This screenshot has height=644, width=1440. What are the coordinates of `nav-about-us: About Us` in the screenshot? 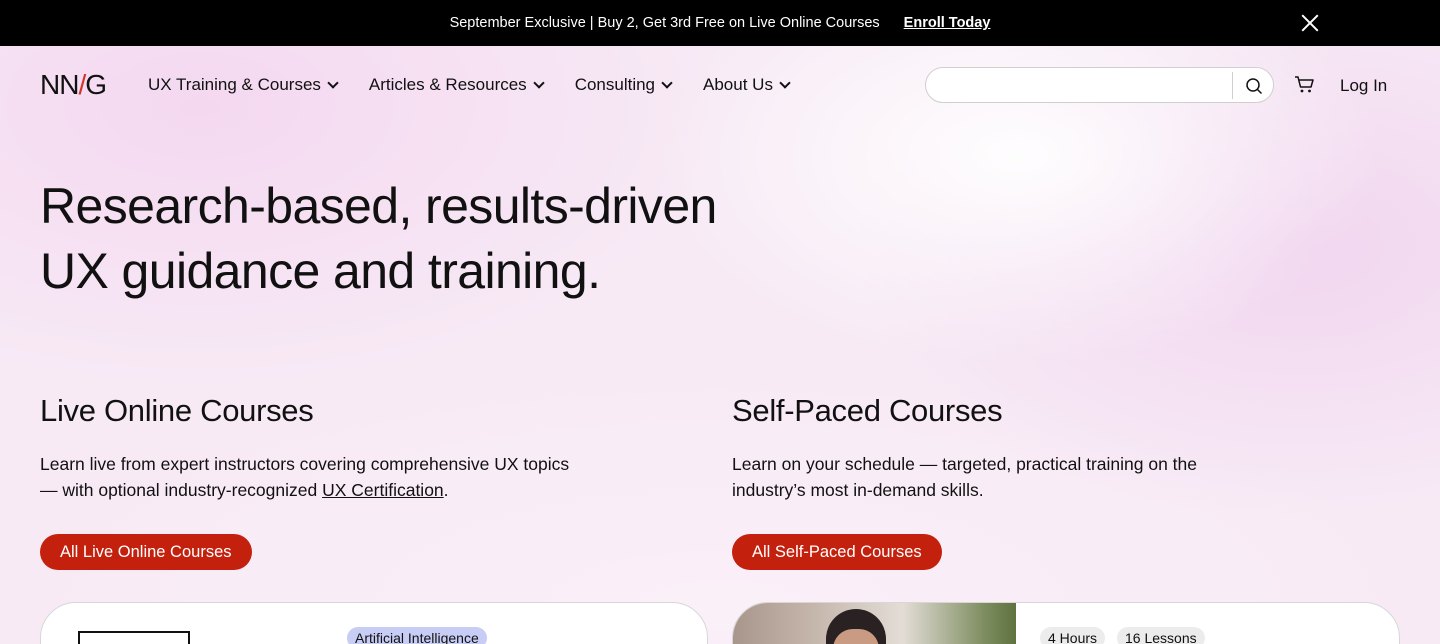 It's located at (747, 85).